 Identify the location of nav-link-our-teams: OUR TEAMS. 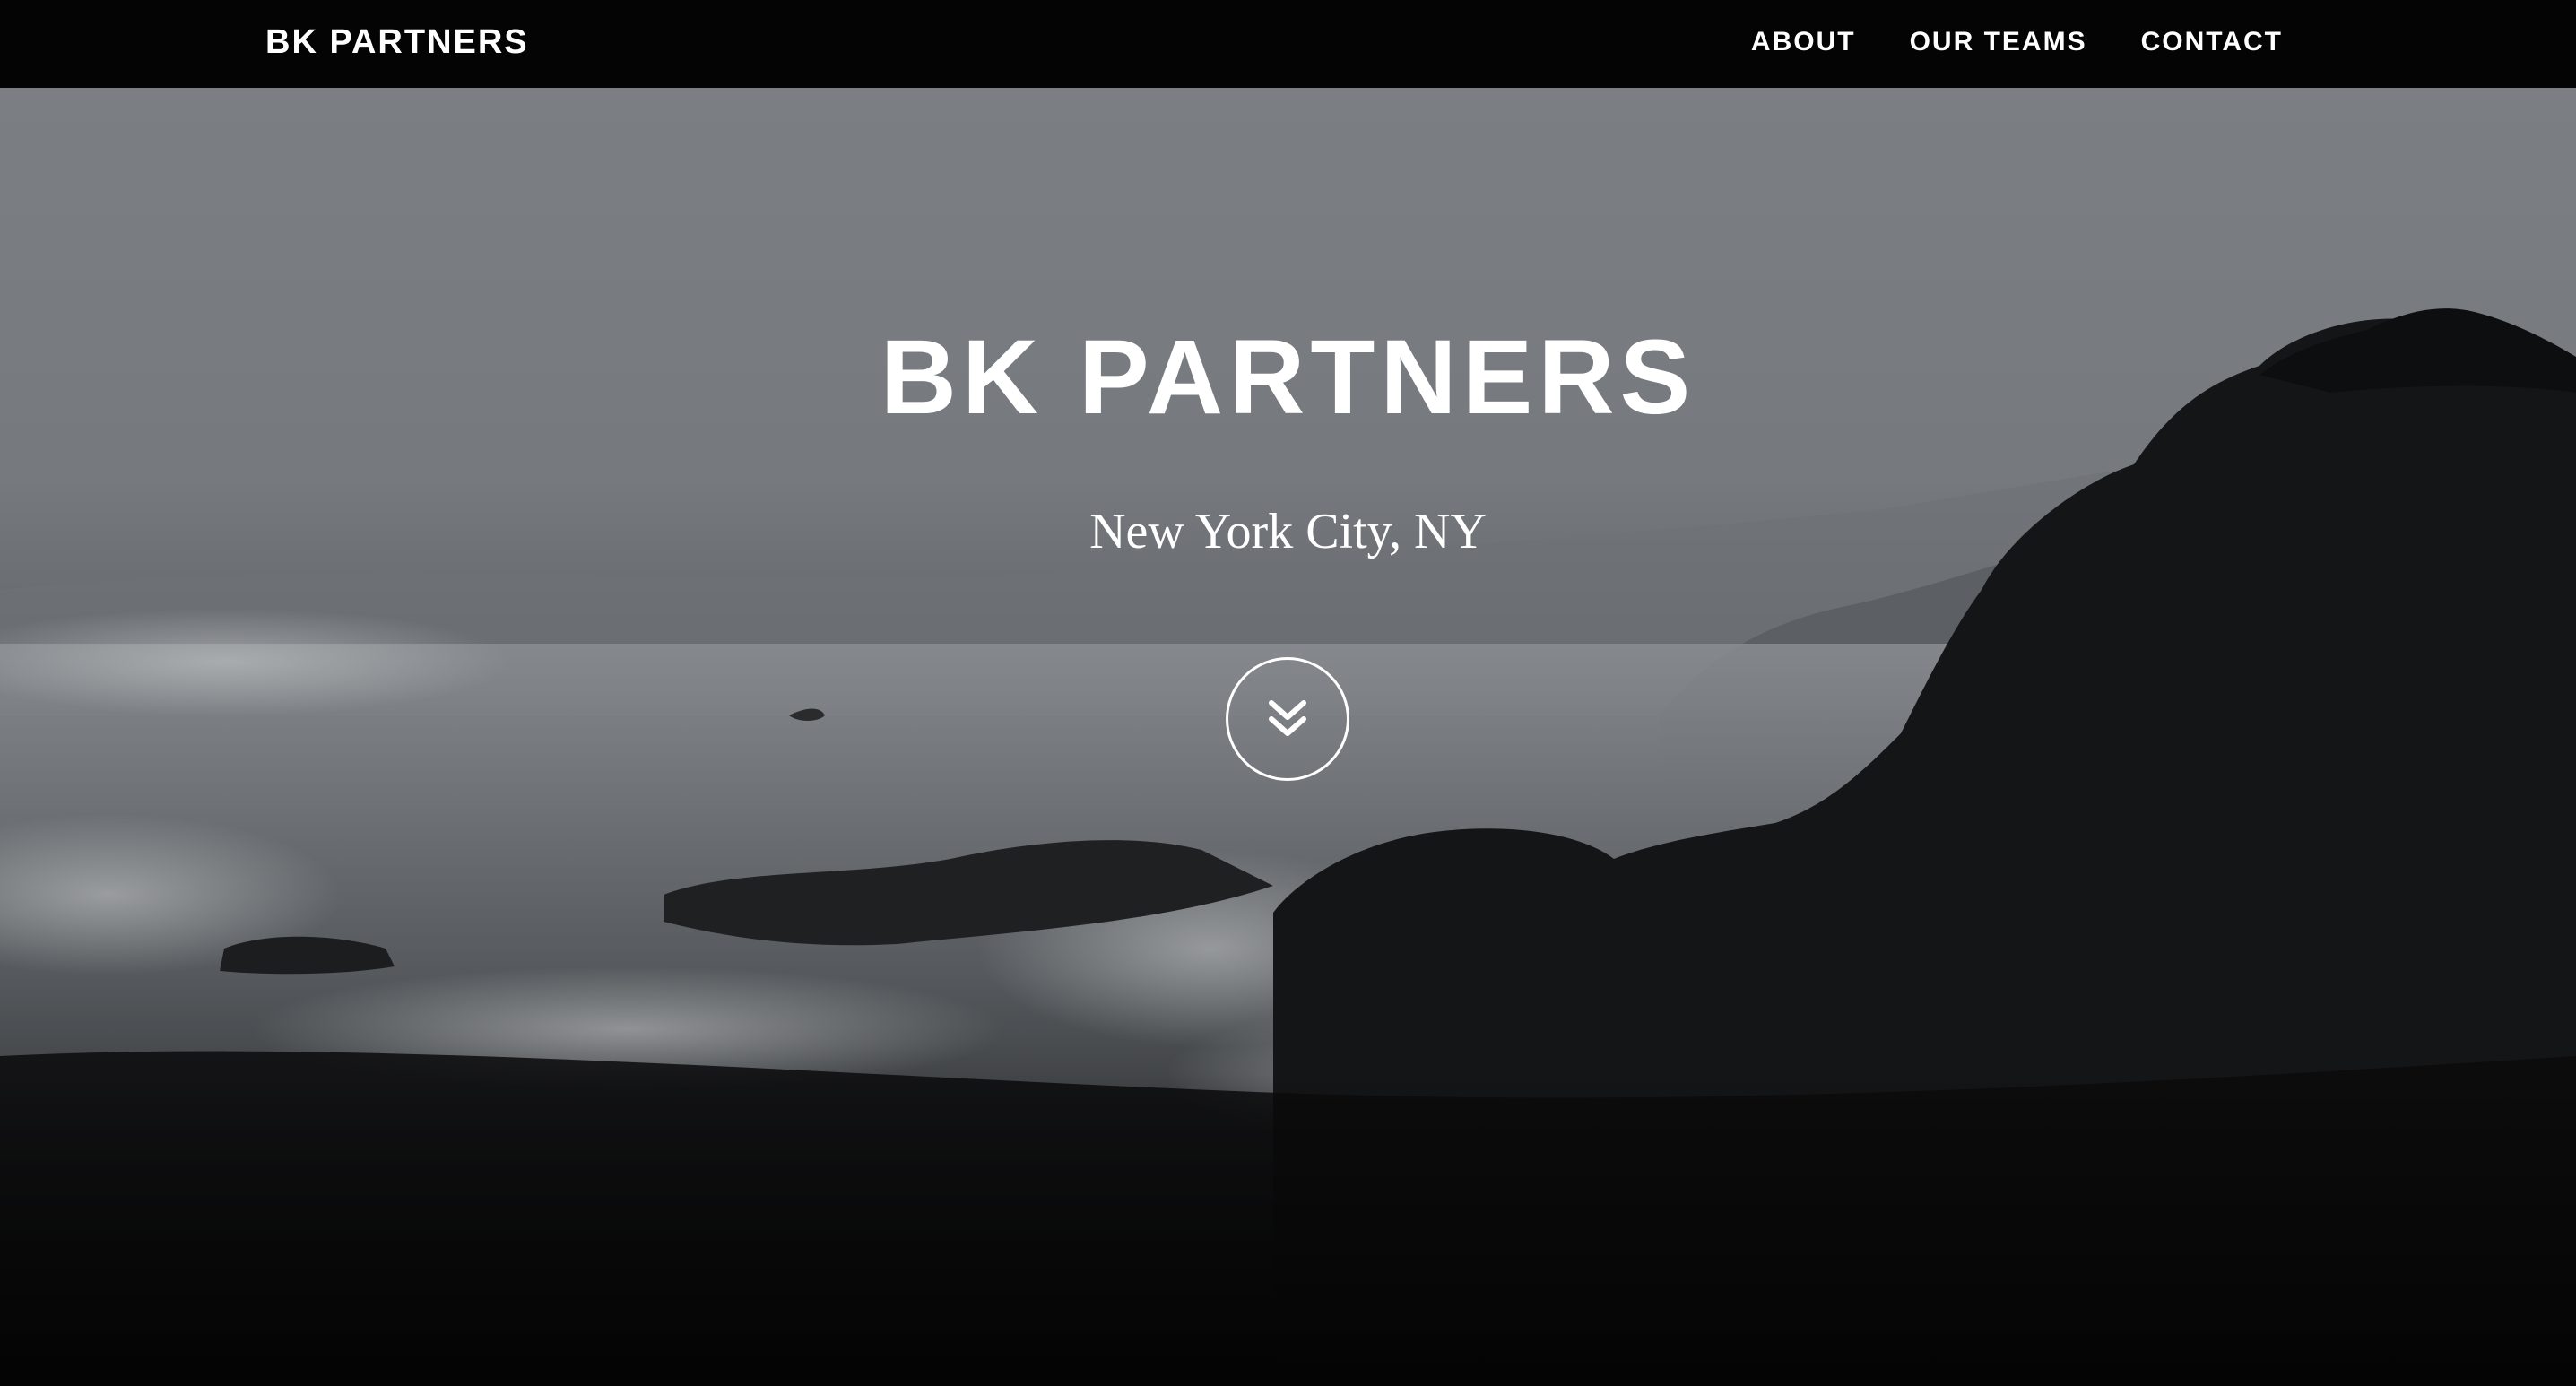
(1998, 42).